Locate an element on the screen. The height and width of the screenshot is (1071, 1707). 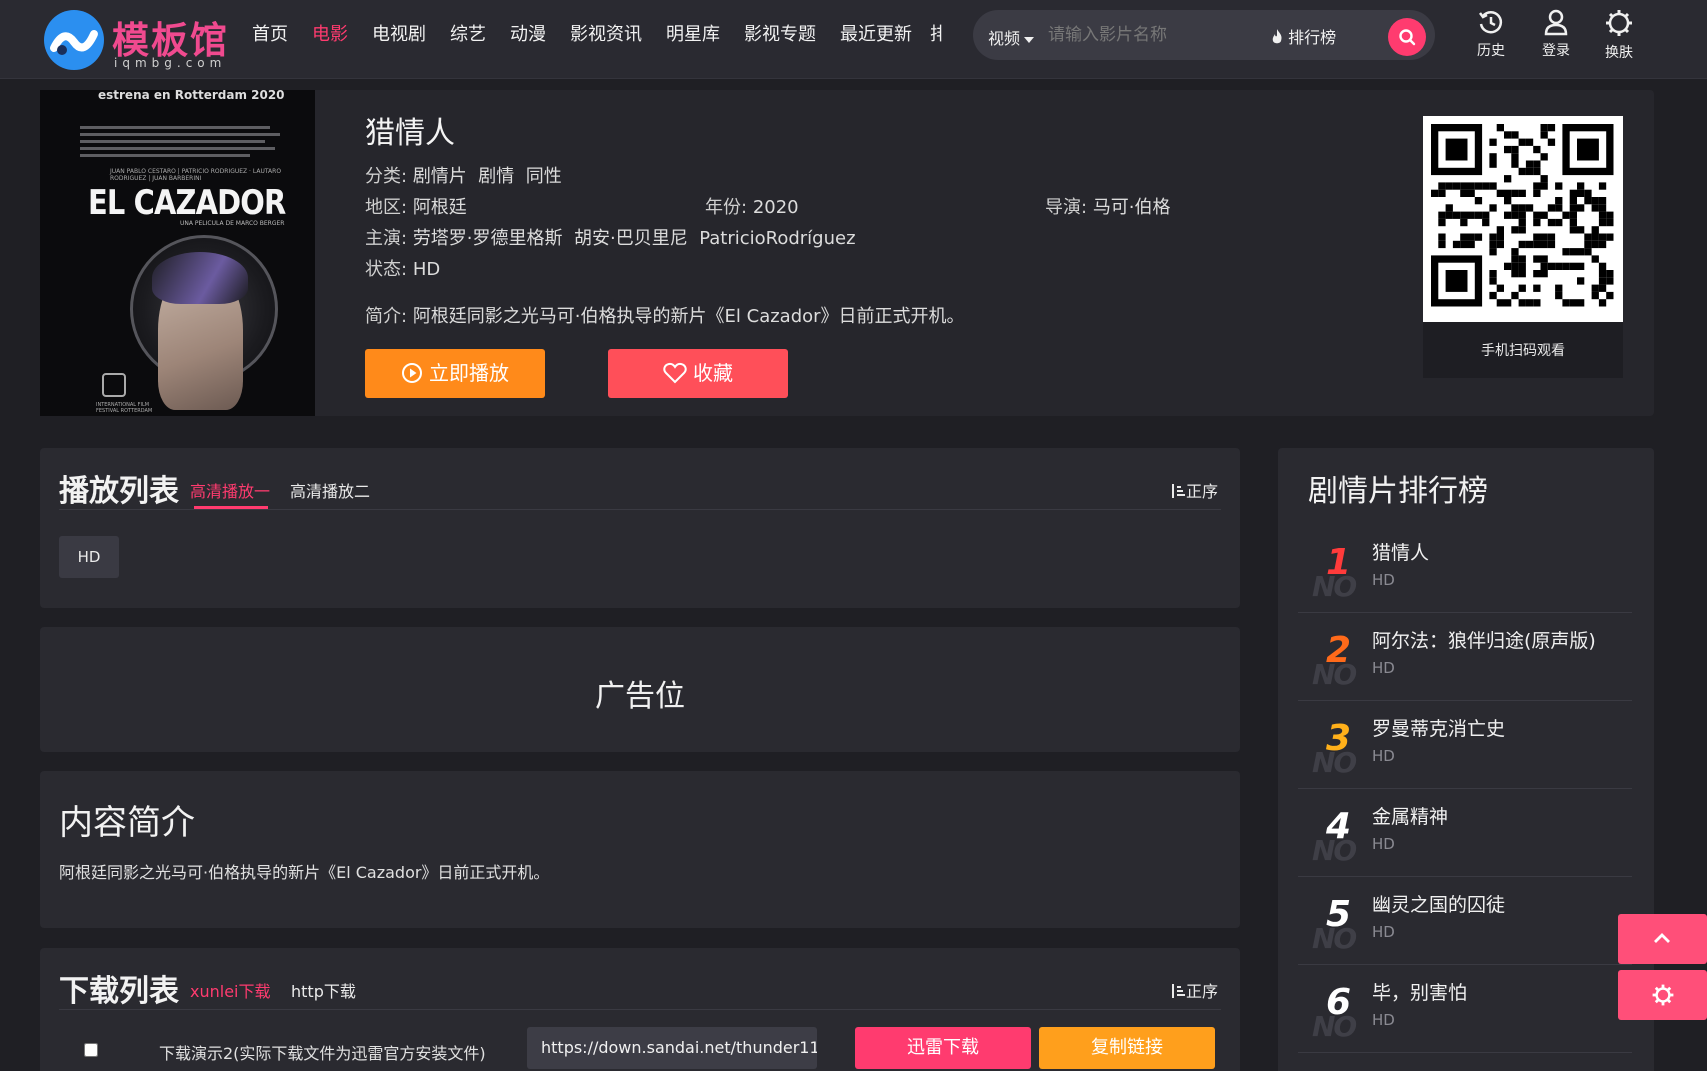
director-row: 导演: 马可·伯格 is located at coordinates (1108, 206).